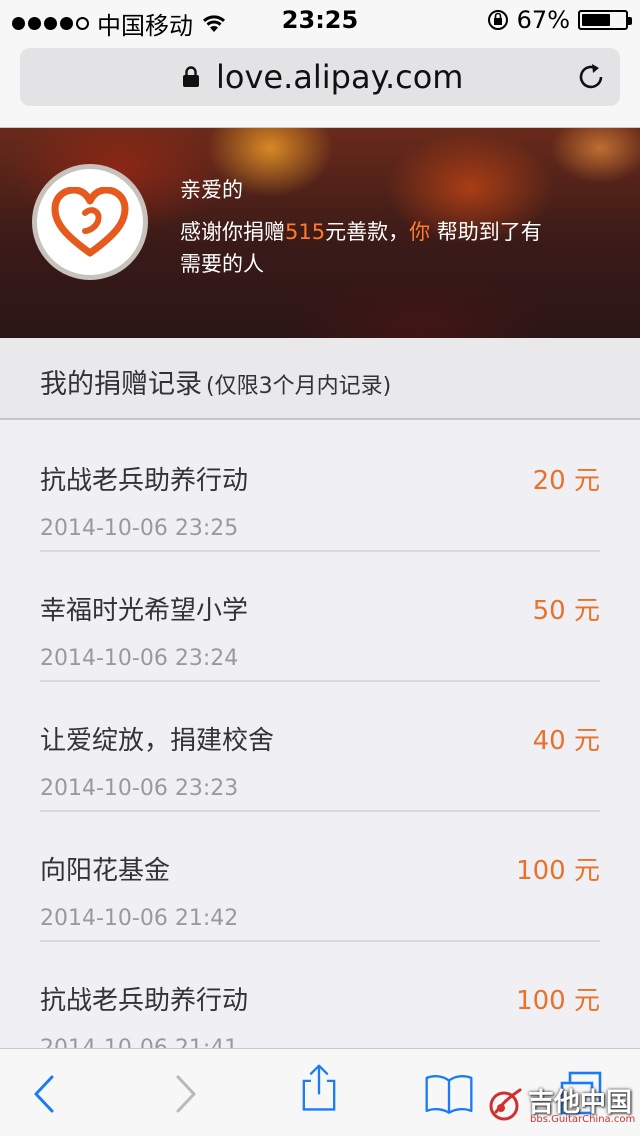 This screenshot has height=1136, width=640. Describe the element at coordinates (232, 232) in the screenshot. I see `hero-msg-prefix: 感谢你捐赠` at that location.